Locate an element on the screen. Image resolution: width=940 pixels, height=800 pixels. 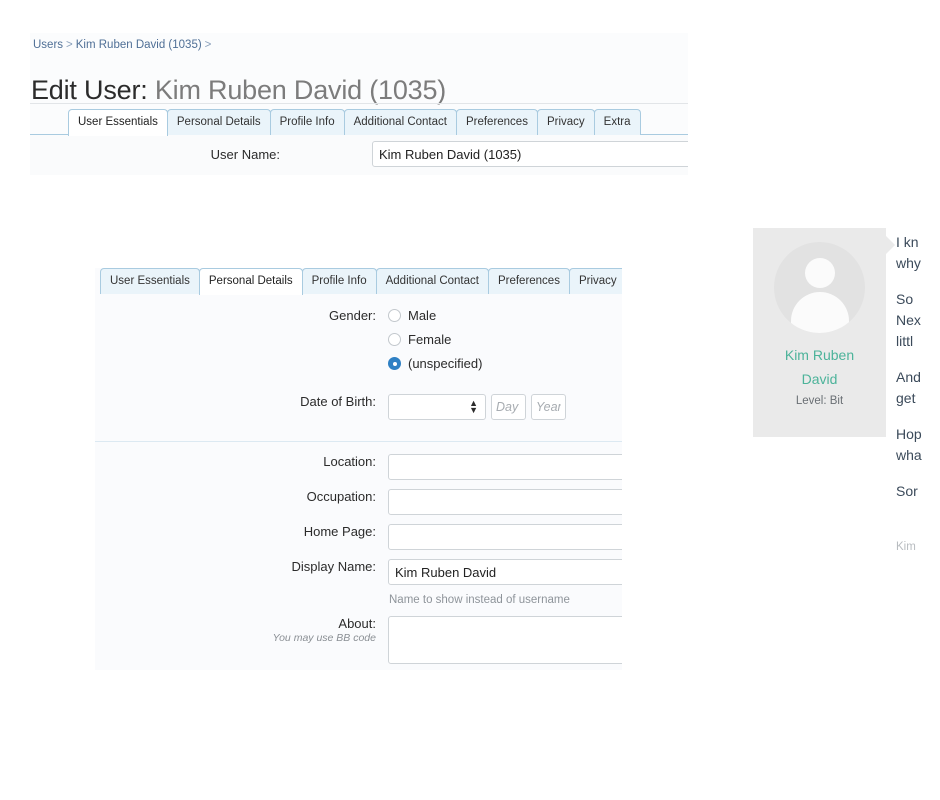
page-title: Edit User: Kim Ruben David (1035) is located at coordinates (238, 90).